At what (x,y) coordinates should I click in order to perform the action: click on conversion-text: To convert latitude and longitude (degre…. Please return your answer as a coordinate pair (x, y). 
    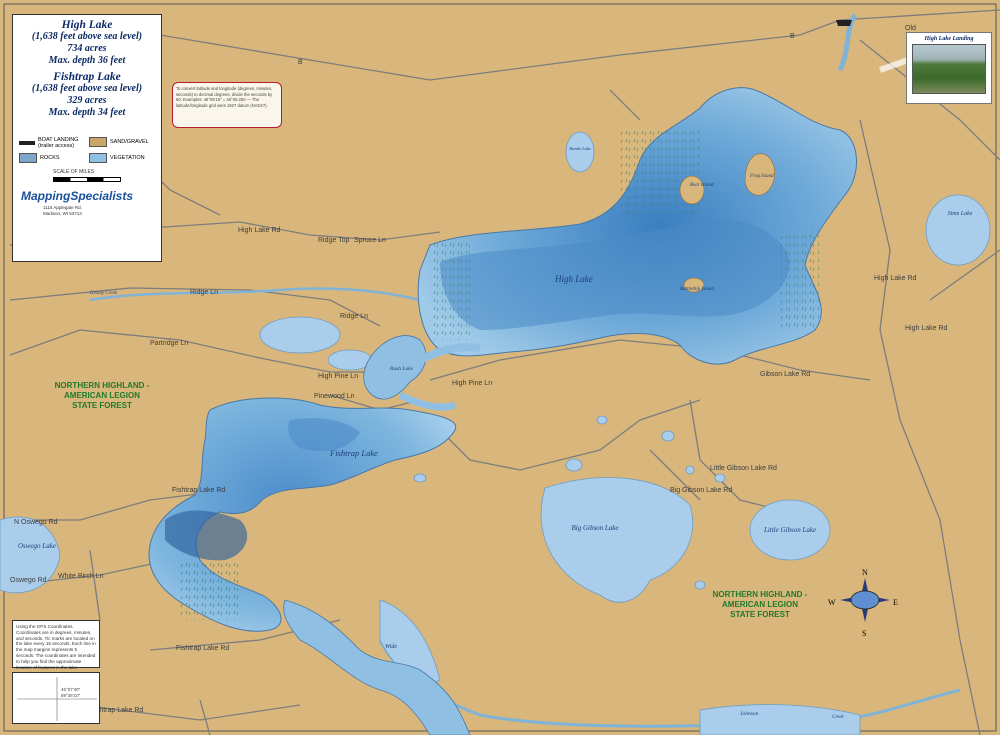
    Looking at the image, I should click on (224, 97).